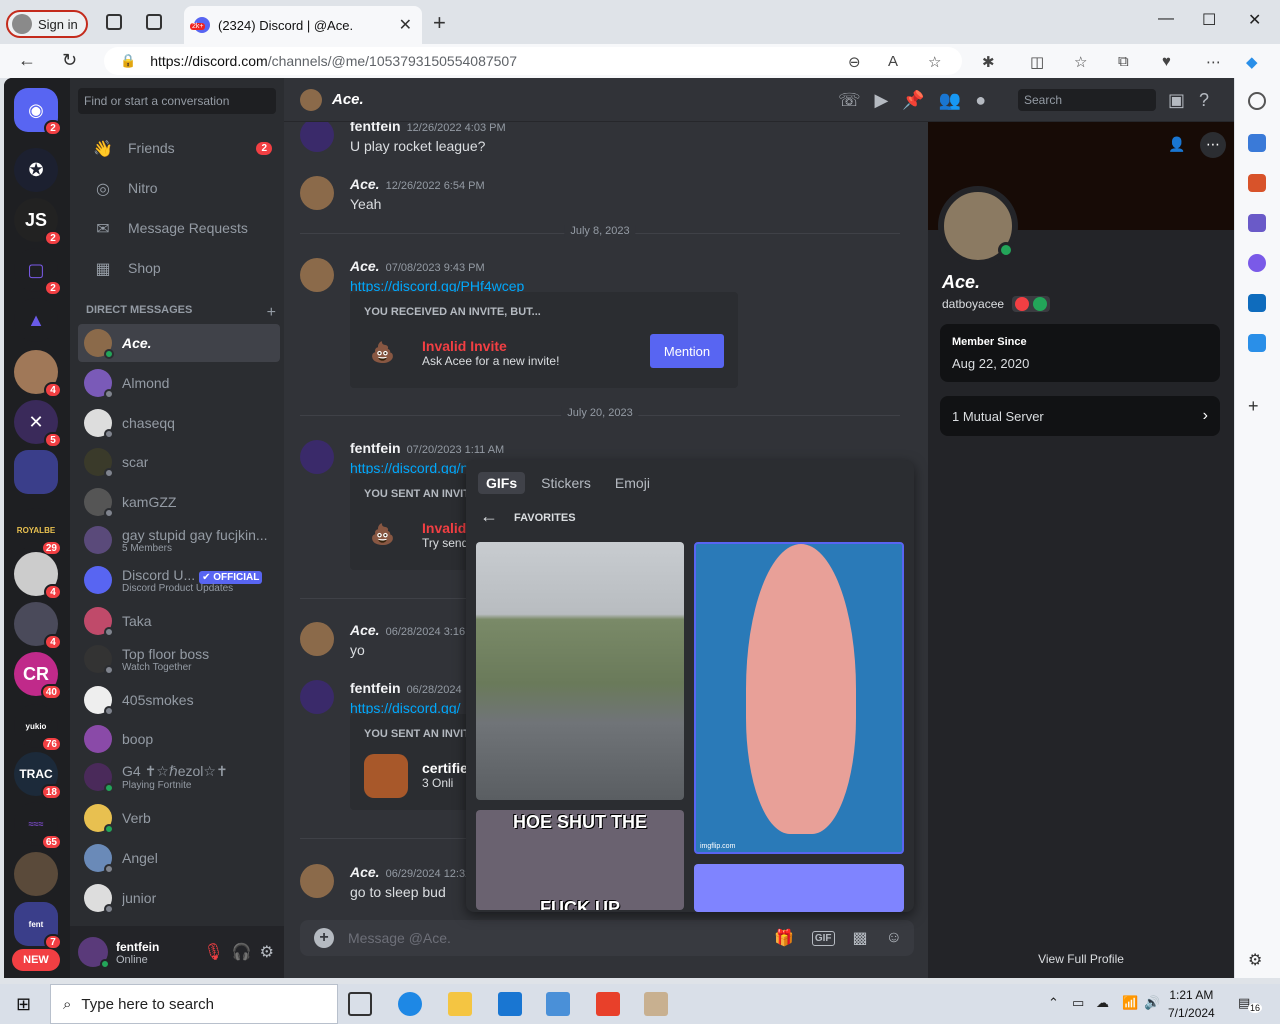  Describe the element at coordinates (1257, 959) in the screenshot. I see `settings-gear-icon: ⚙` at that location.